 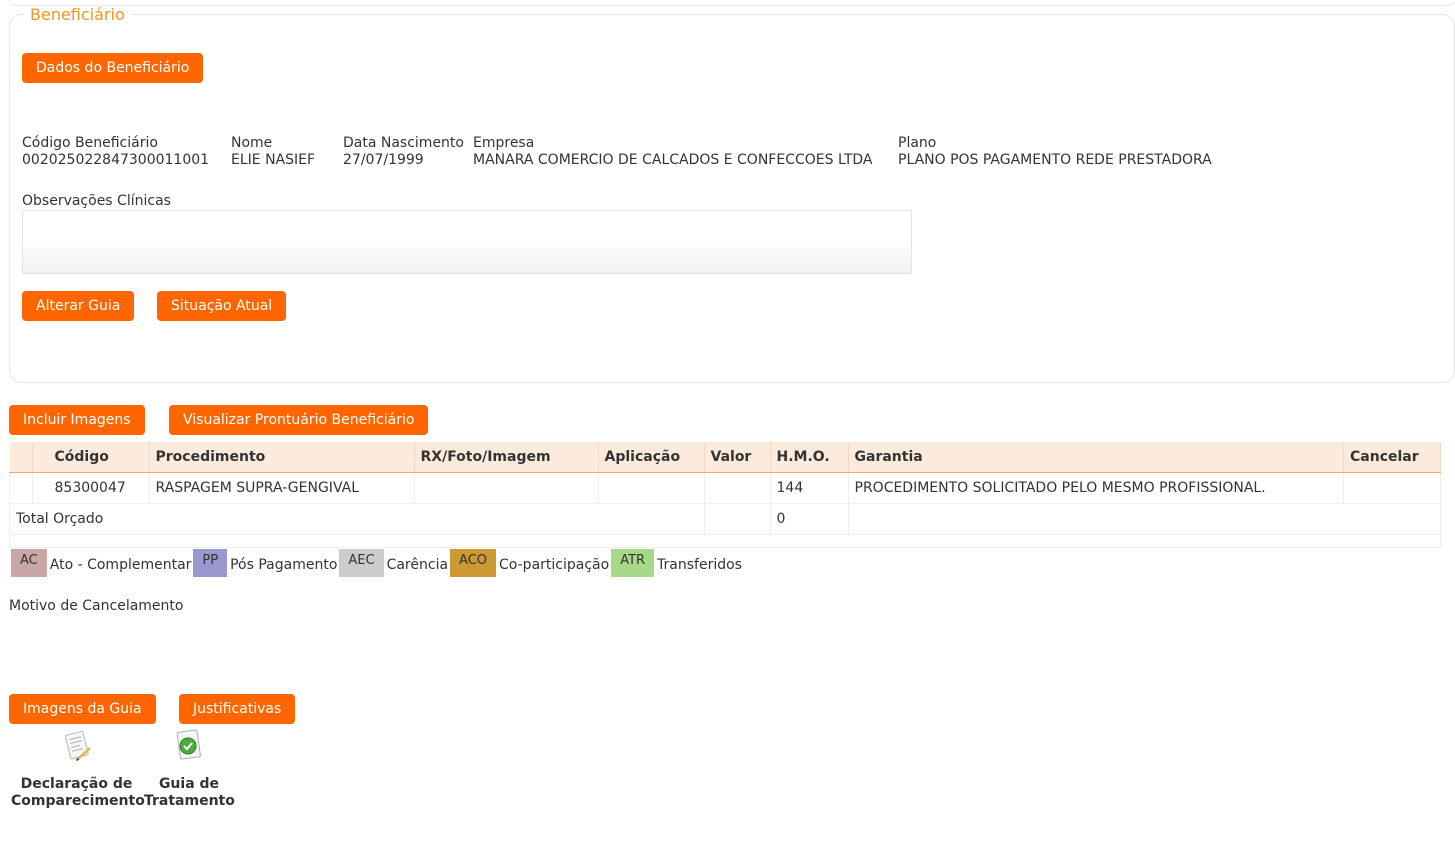 What do you see at coordinates (917, 143) in the screenshot?
I see `plano-label: Plano` at bounding box center [917, 143].